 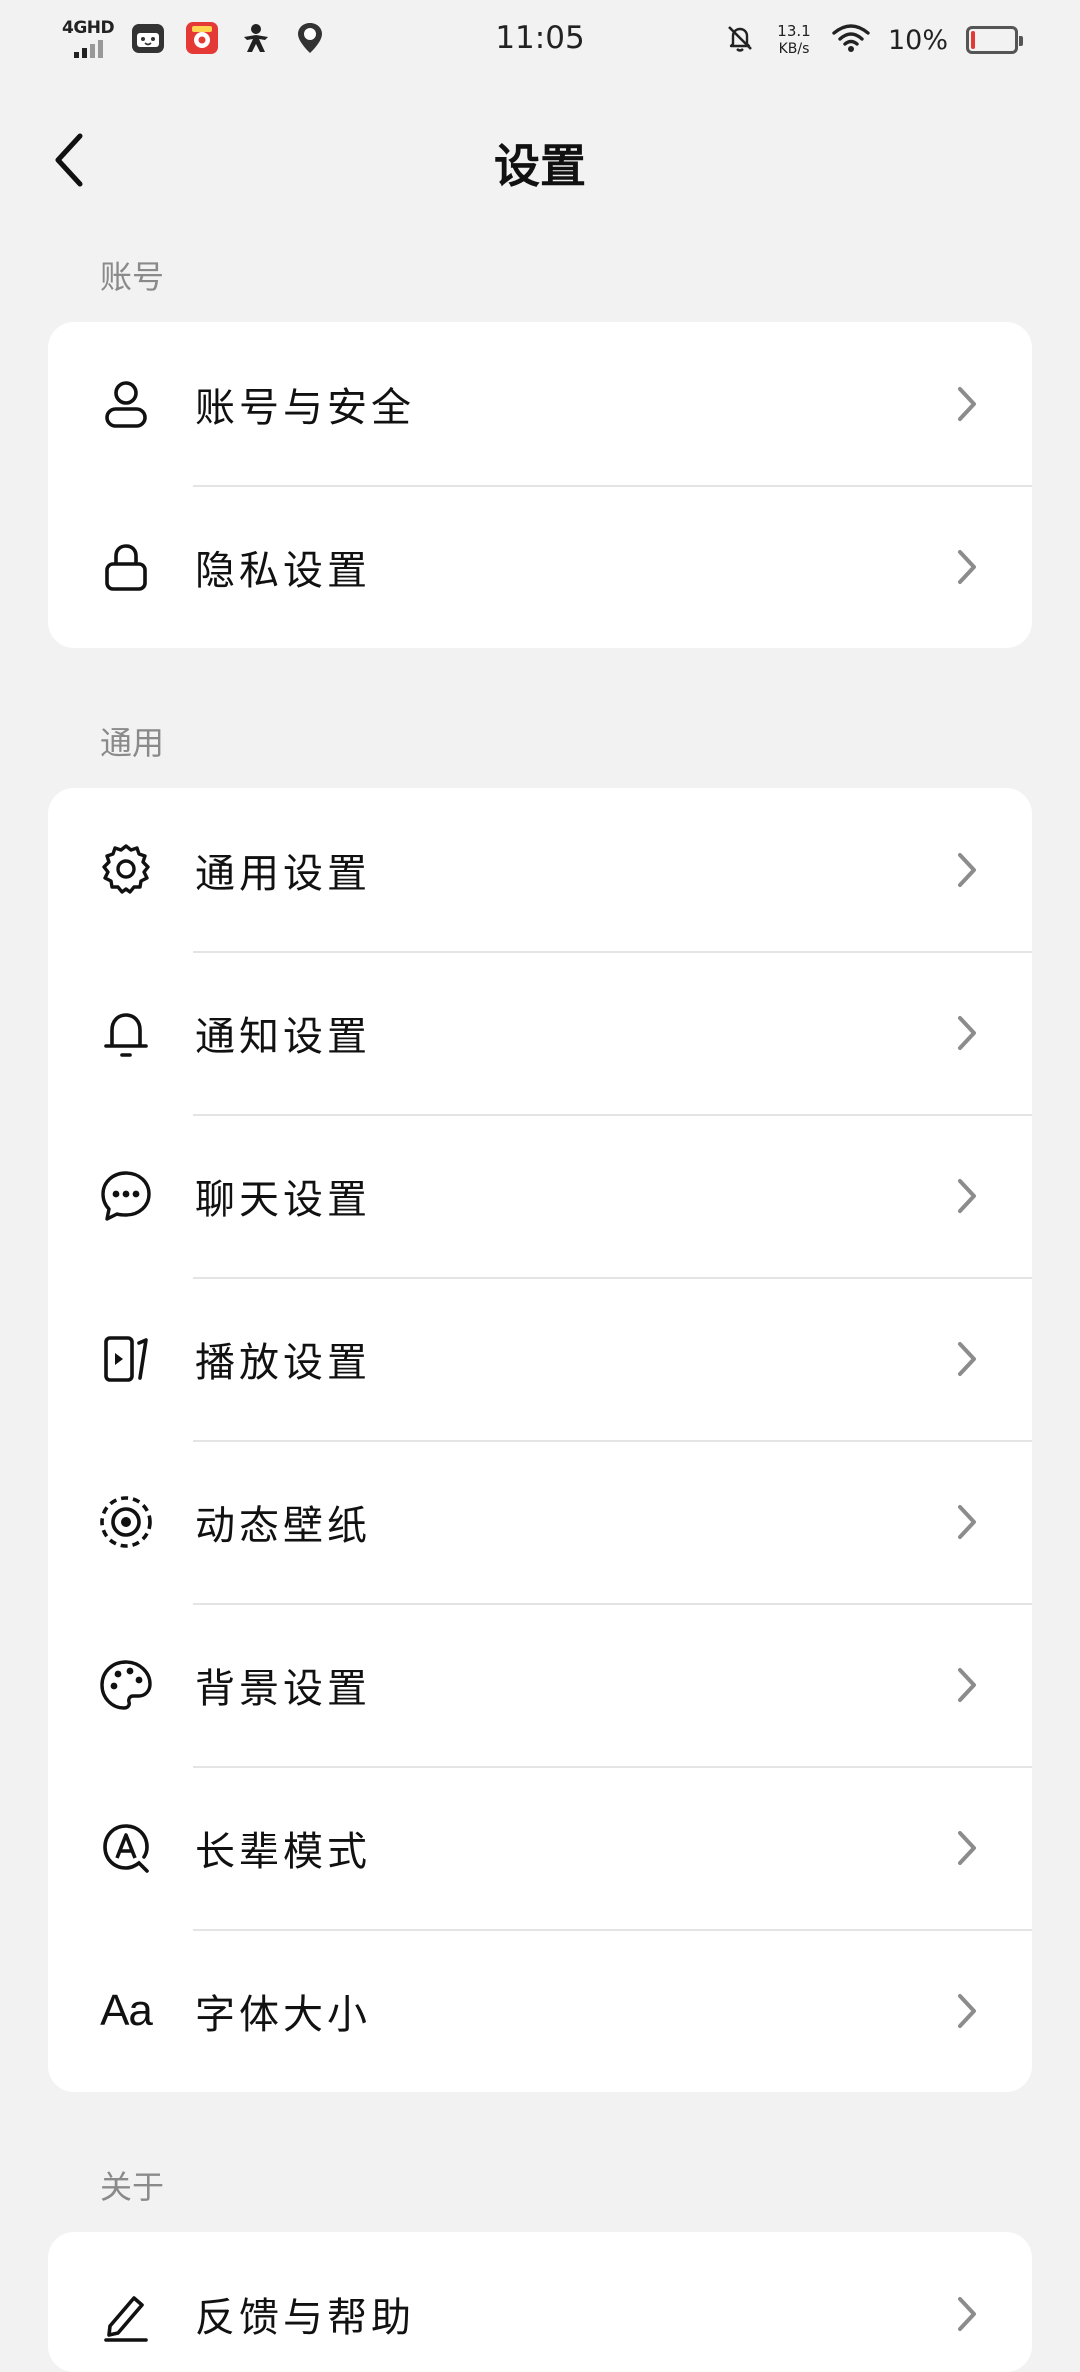 What do you see at coordinates (540, 1195) in the screenshot?
I see `row-chat-settings: 聊天设置` at bounding box center [540, 1195].